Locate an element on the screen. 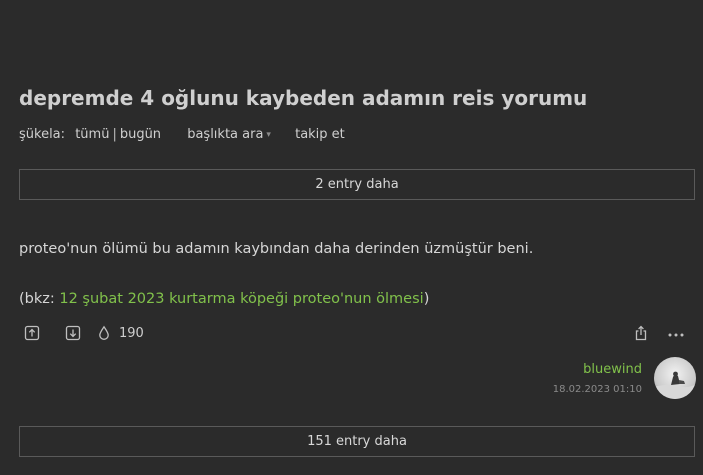 The image size is (703, 475). sukela-today-link: bugün is located at coordinates (140, 134).